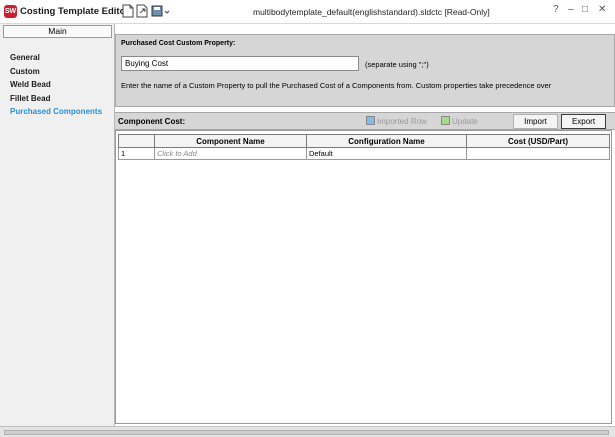  Describe the element at coordinates (56, 74) in the screenshot. I see `sidebar-item-custom: Custom` at that location.